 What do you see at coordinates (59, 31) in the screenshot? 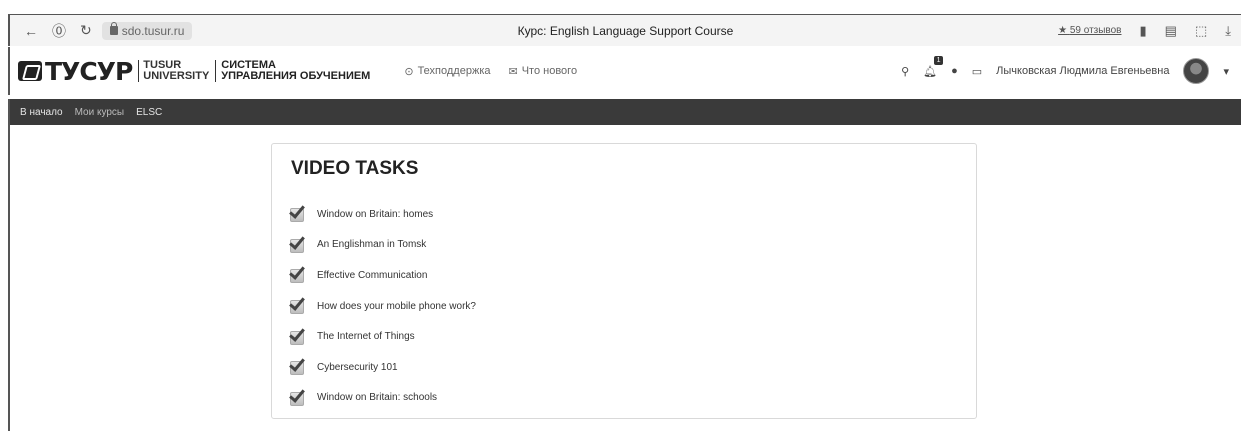
I see `yandex-icon: ⓪` at bounding box center [59, 31].